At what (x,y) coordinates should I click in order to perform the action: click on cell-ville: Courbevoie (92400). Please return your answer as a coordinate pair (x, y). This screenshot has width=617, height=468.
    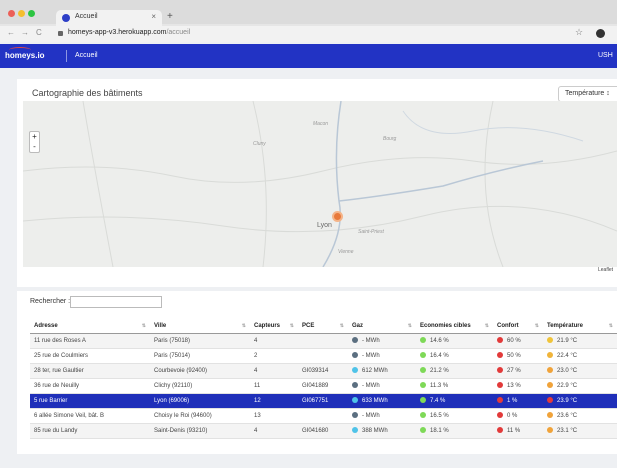
    Looking at the image, I should click on (200, 371).